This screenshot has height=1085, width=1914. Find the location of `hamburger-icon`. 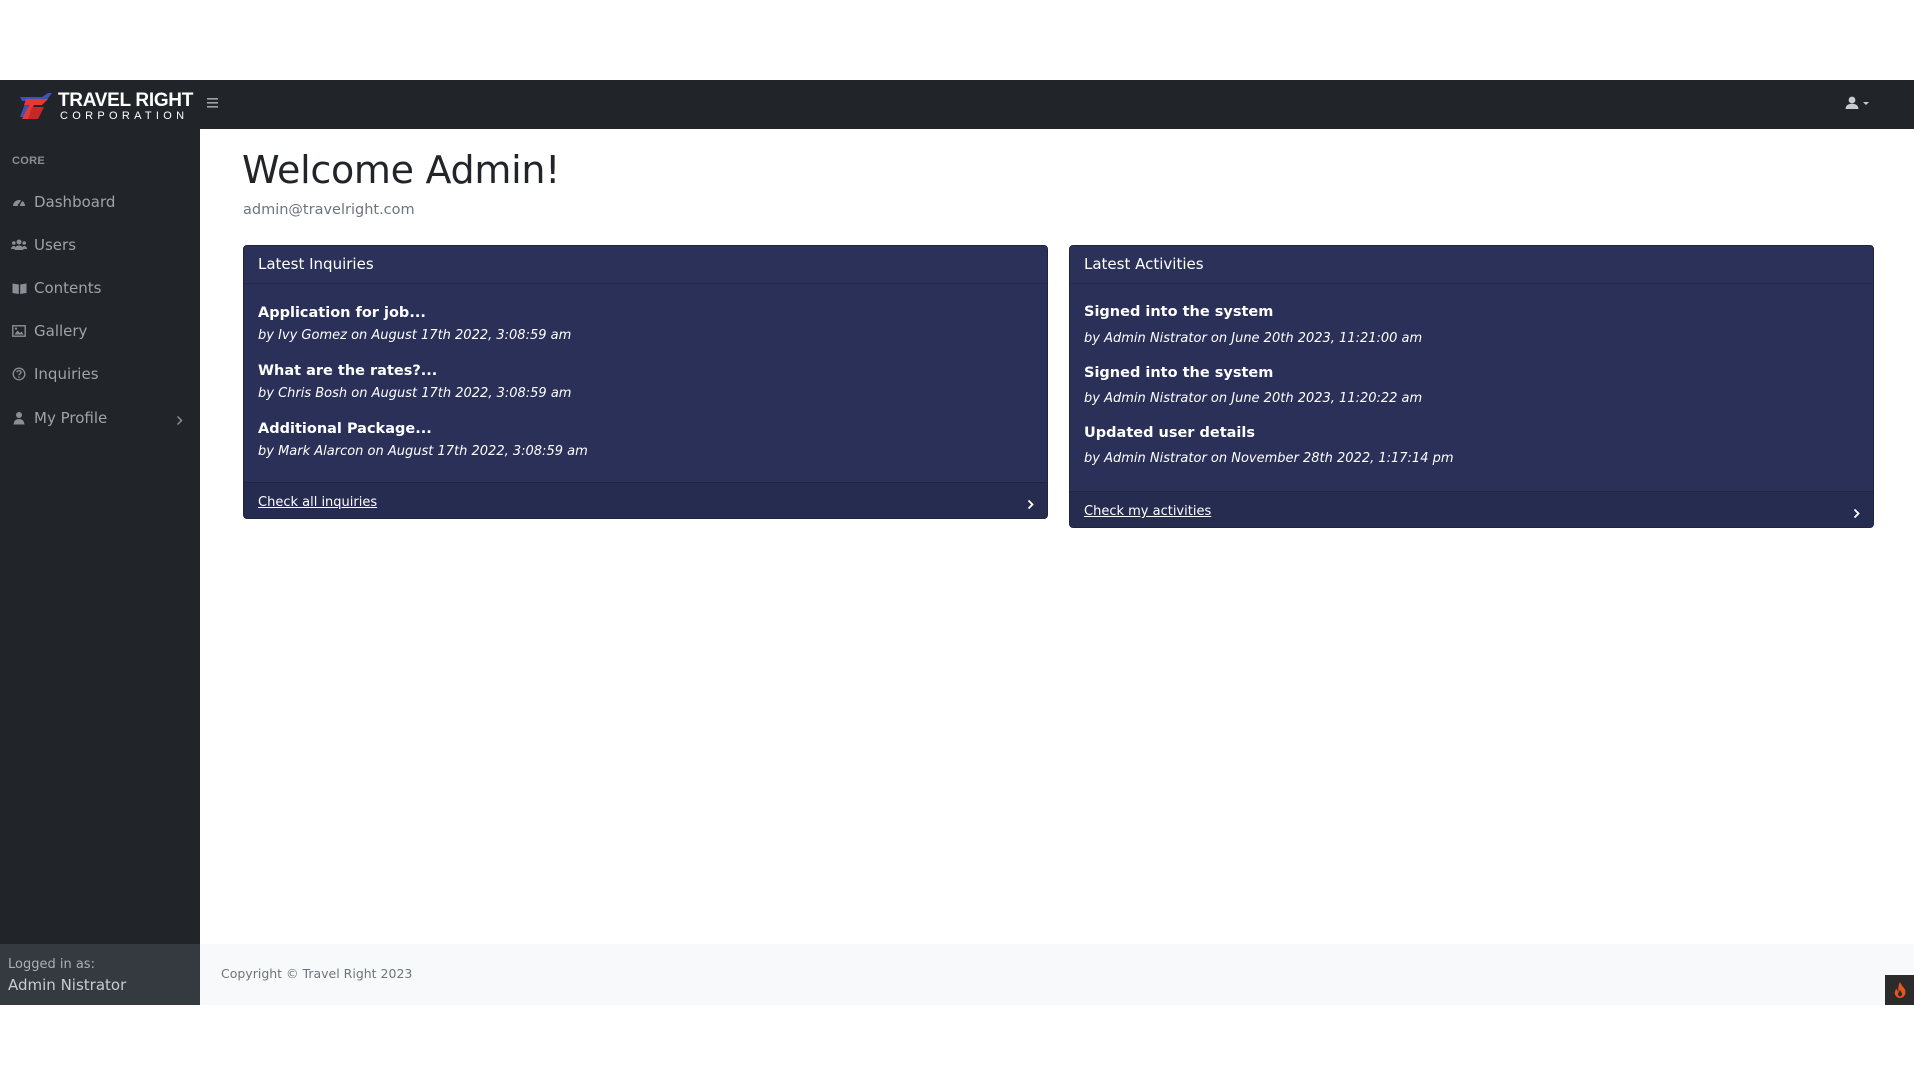

hamburger-icon is located at coordinates (212, 103).